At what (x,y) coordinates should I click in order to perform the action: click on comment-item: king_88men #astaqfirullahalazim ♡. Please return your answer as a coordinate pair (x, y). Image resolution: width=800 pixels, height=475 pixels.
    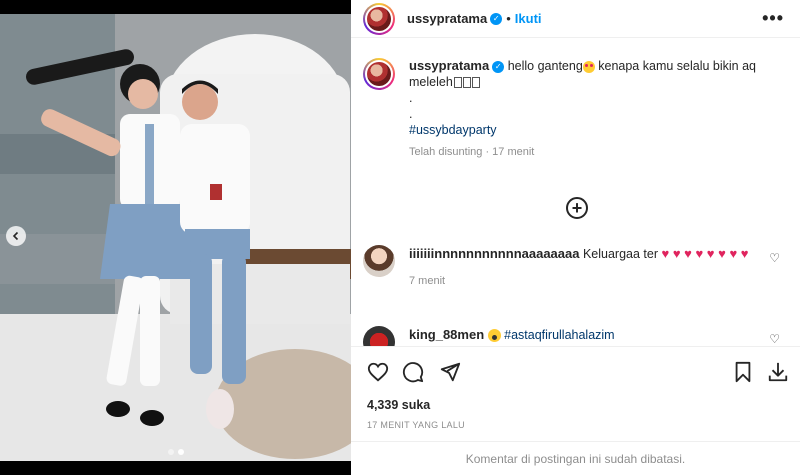
    Looking at the image, I should click on (575, 336).